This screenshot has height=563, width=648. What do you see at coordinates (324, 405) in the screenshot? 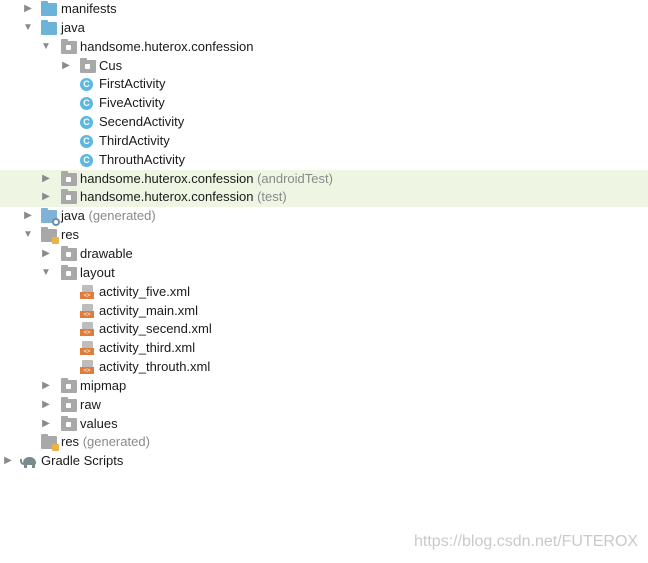
I see `tree-node-raw: ▶ raw` at bounding box center [324, 405].